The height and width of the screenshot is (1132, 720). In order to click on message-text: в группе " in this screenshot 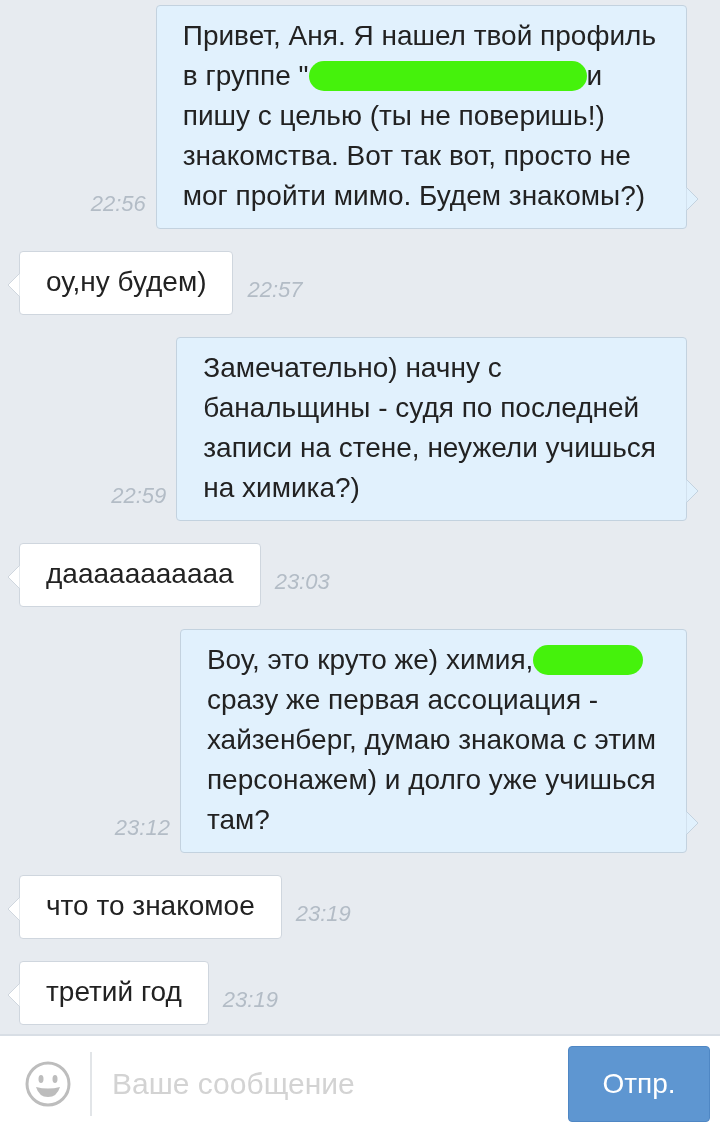, I will do `click(245, 76)`.